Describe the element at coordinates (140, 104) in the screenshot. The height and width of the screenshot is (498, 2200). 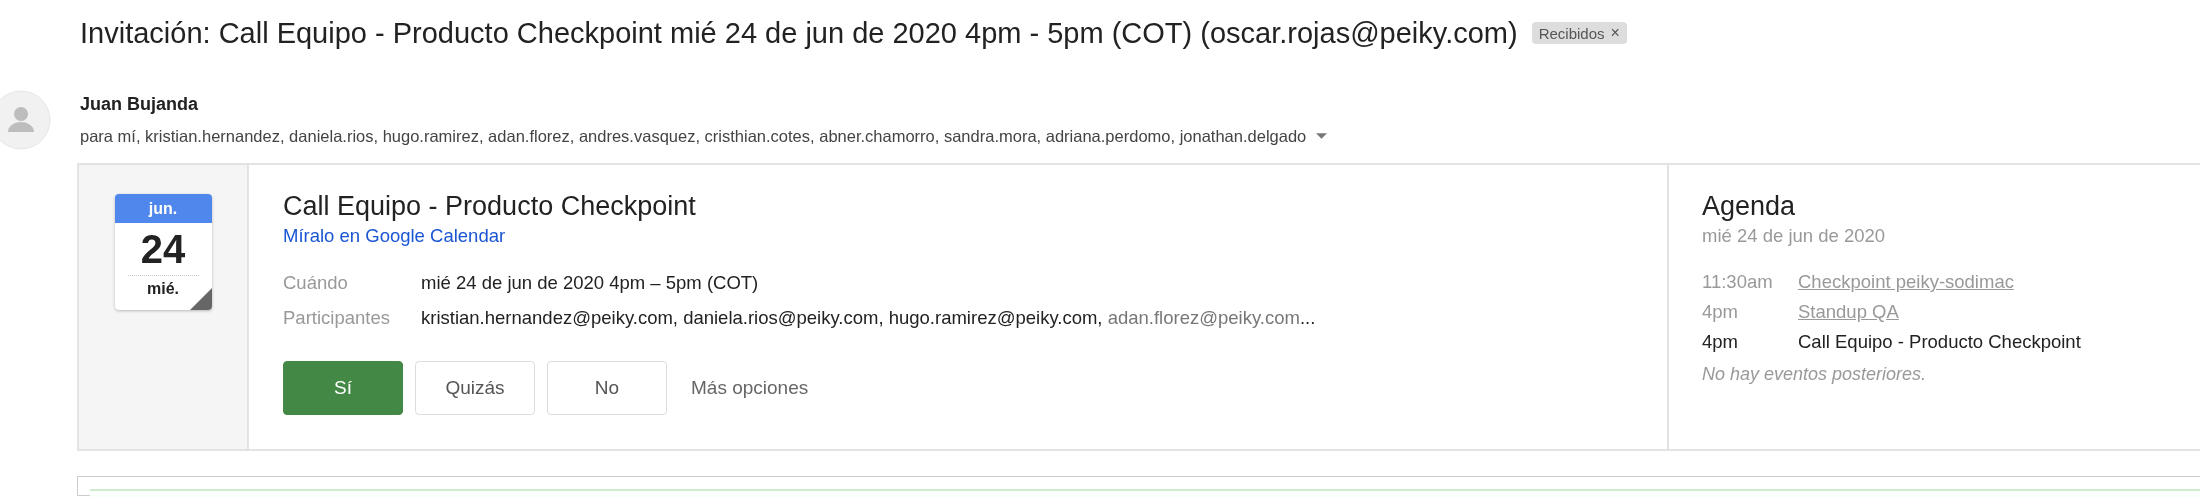
I see `sender-name: Juan Bujanda` at that location.